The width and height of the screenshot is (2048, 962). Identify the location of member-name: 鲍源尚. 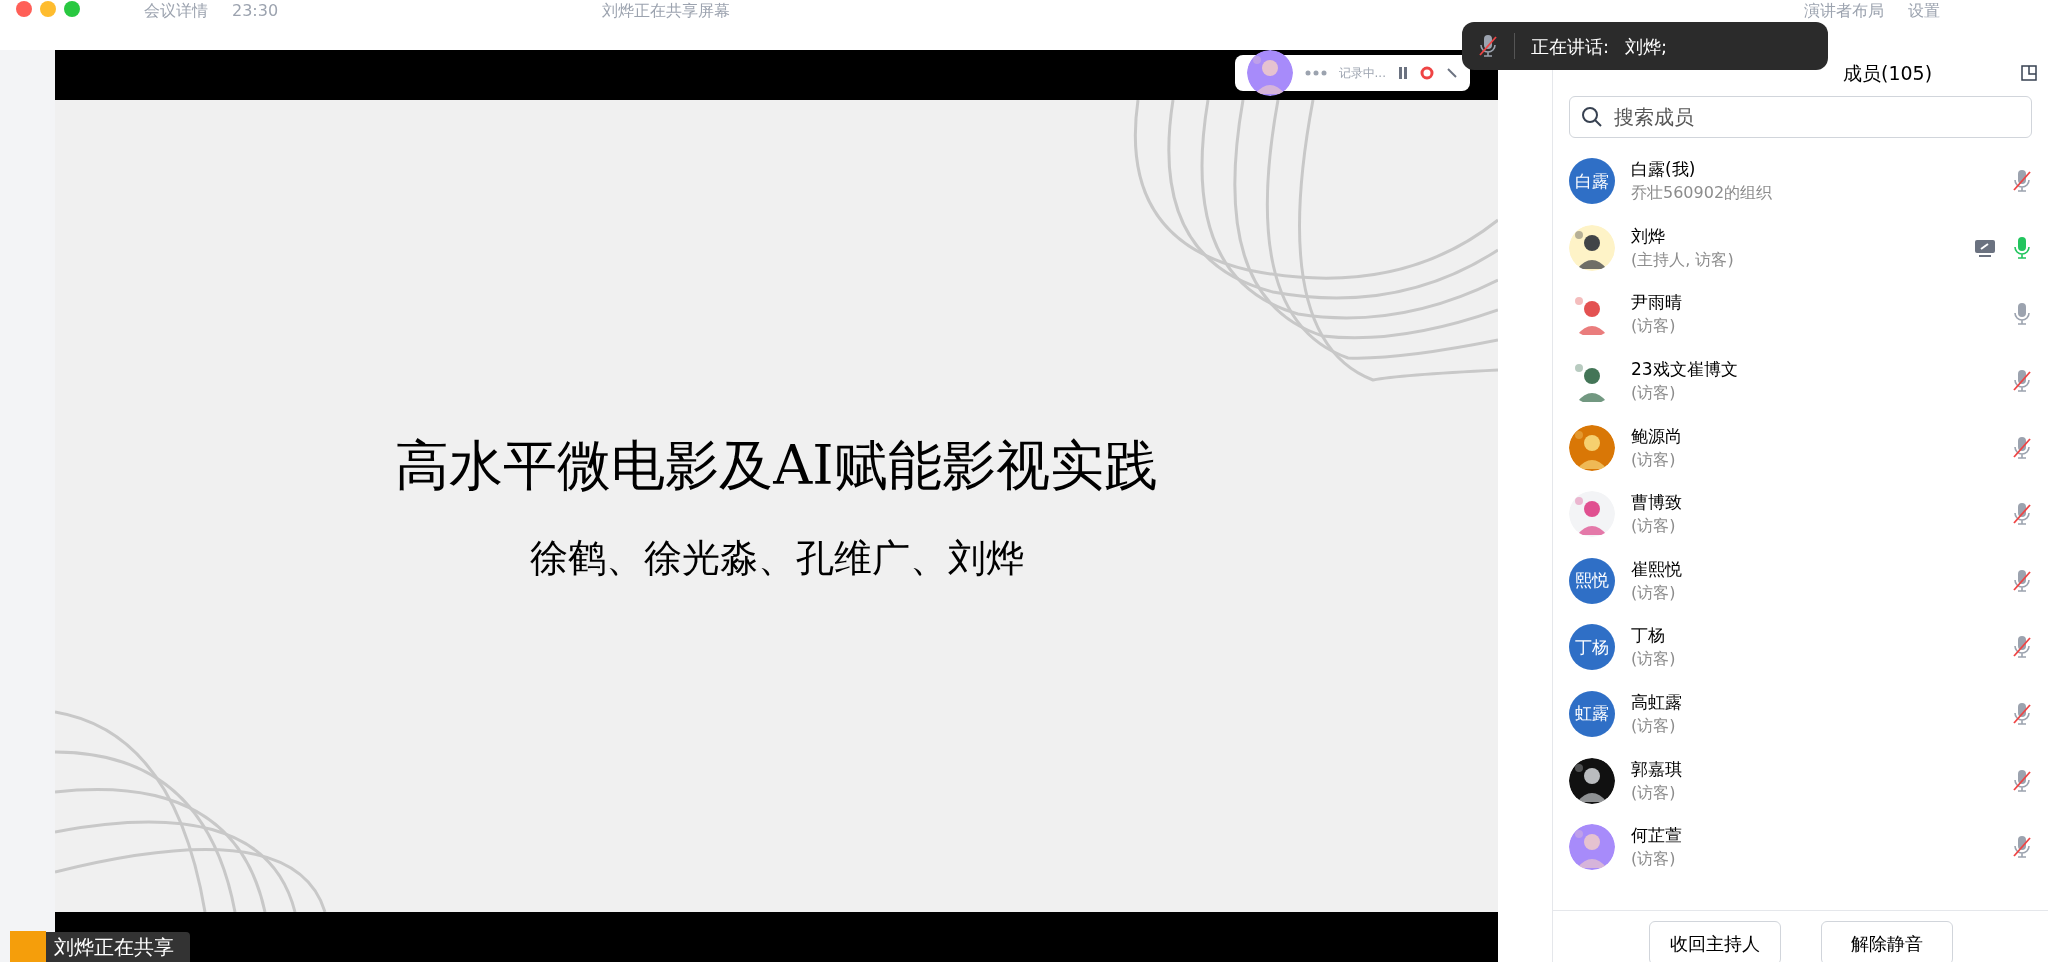
(1657, 436).